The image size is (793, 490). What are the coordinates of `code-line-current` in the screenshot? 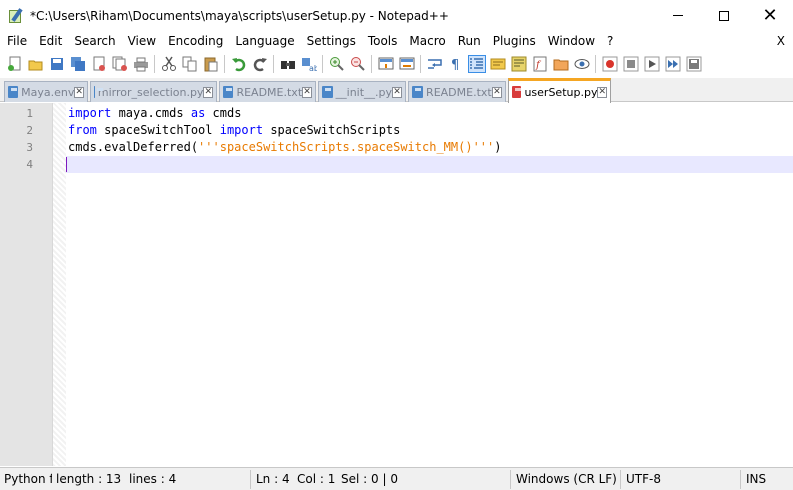 It's located at (429, 164).